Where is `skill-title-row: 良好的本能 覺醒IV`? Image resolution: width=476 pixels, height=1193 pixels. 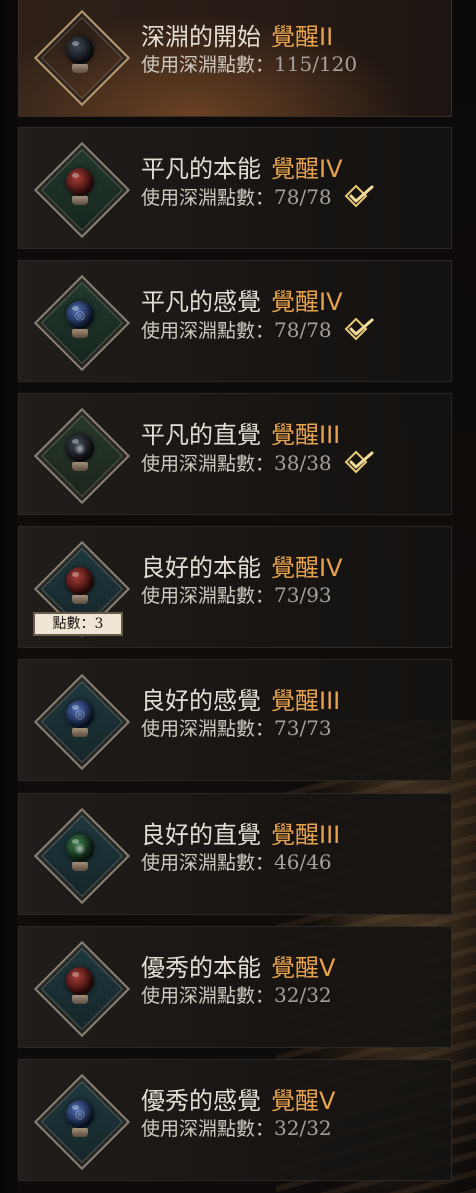 skill-title-row: 良好的本能 覺醒IV is located at coordinates (242, 568).